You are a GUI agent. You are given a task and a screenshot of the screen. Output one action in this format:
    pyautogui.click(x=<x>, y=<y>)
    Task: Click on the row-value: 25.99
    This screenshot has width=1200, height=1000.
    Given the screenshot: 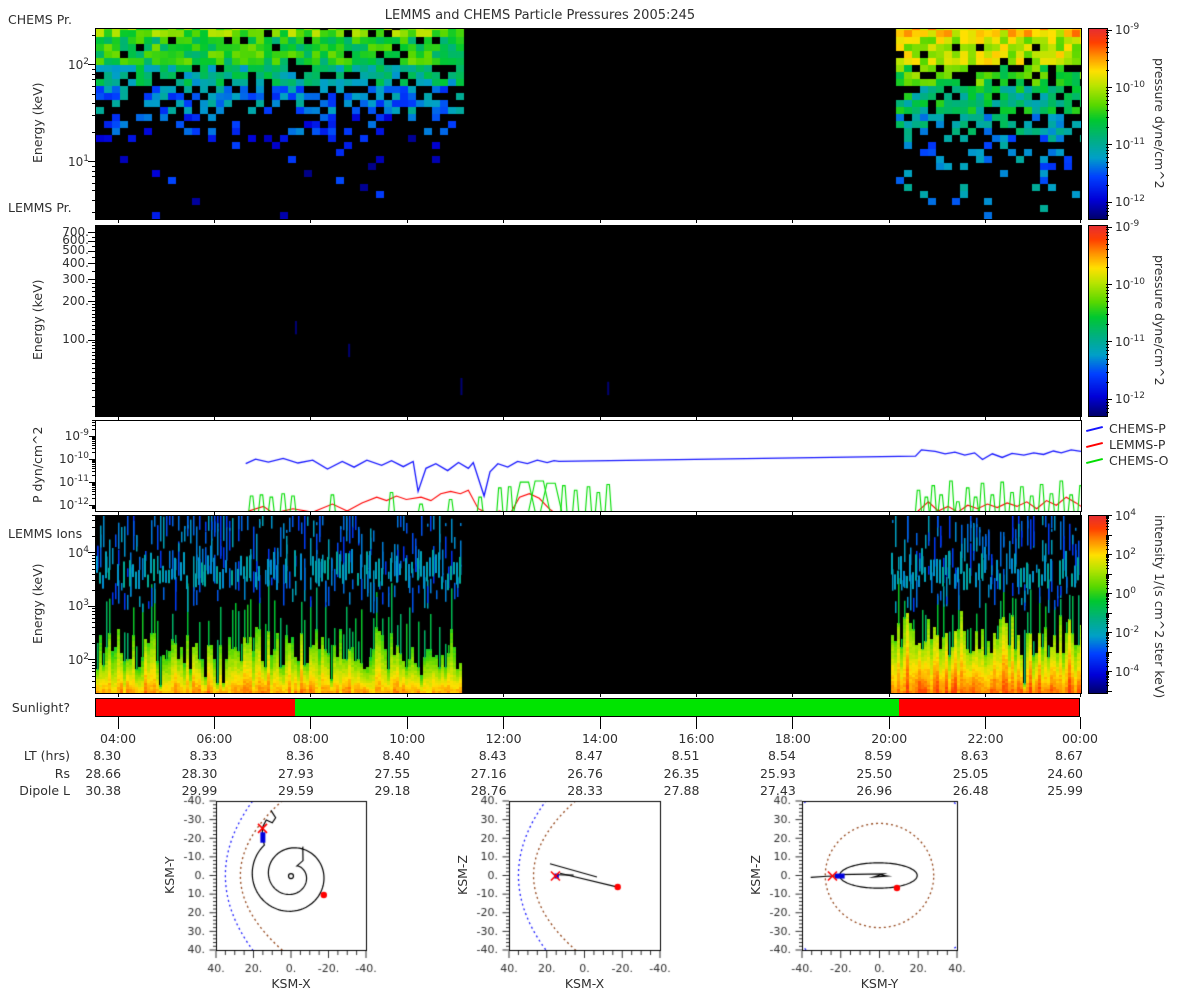 What is the action you would take?
    pyautogui.click(x=1065, y=790)
    